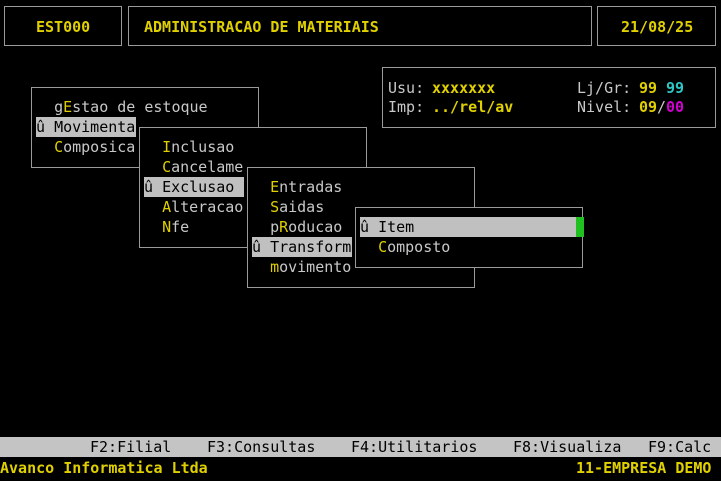 The width and height of the screenshot is (721, 481). What do you see at coordinates (301, 267) in the screenshot?
I see `submenu-item-movimento: movimento` at bounding box center [301, 267].